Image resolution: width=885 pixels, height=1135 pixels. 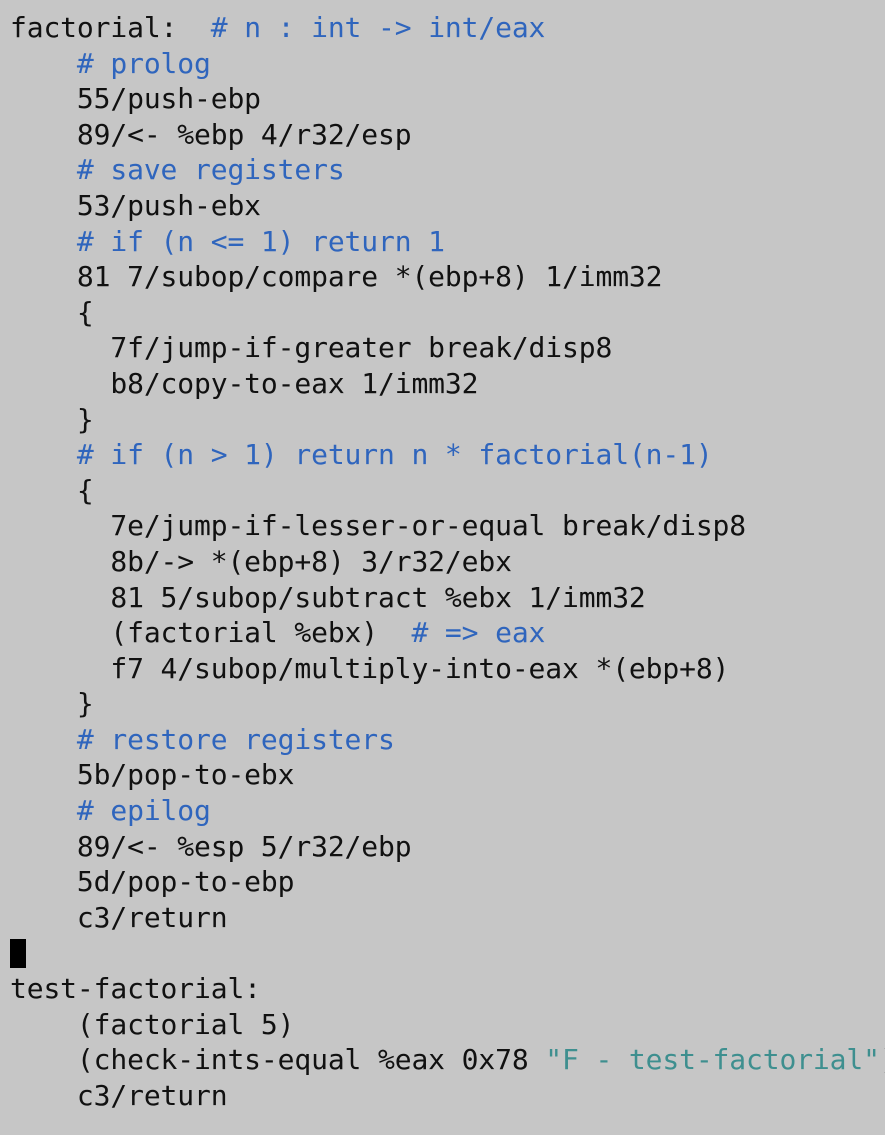 What do you see at coordinates (244, 383) in the screenshot?
I see `code-text: b8/copy-to-eax 1/imm32` at bounding box center [244, 383].